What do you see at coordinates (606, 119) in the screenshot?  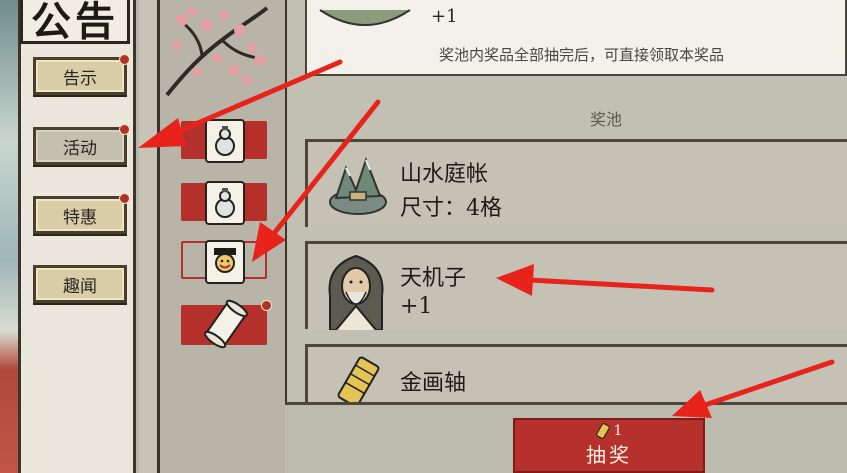 I see `prize-pool-heading: 奖池` at bounding box center [606, 119].